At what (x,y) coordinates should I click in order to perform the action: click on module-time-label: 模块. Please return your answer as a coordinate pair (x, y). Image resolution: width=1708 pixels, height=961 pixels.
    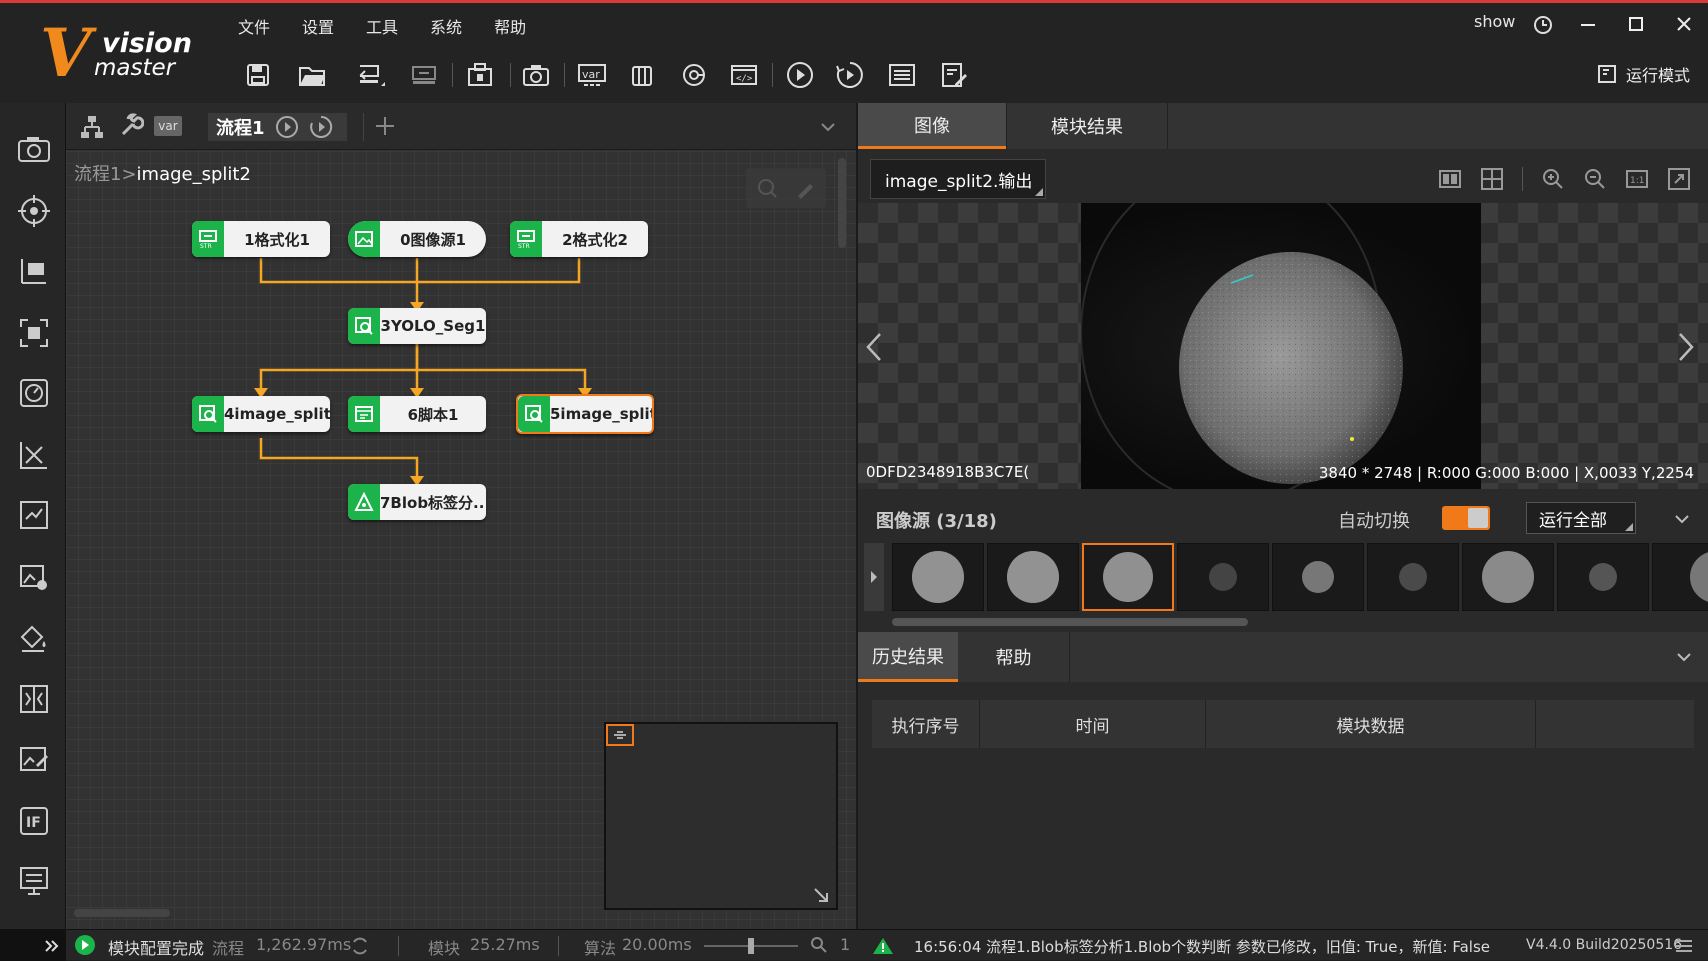
    Looking at the image, I should click on (444, 948).